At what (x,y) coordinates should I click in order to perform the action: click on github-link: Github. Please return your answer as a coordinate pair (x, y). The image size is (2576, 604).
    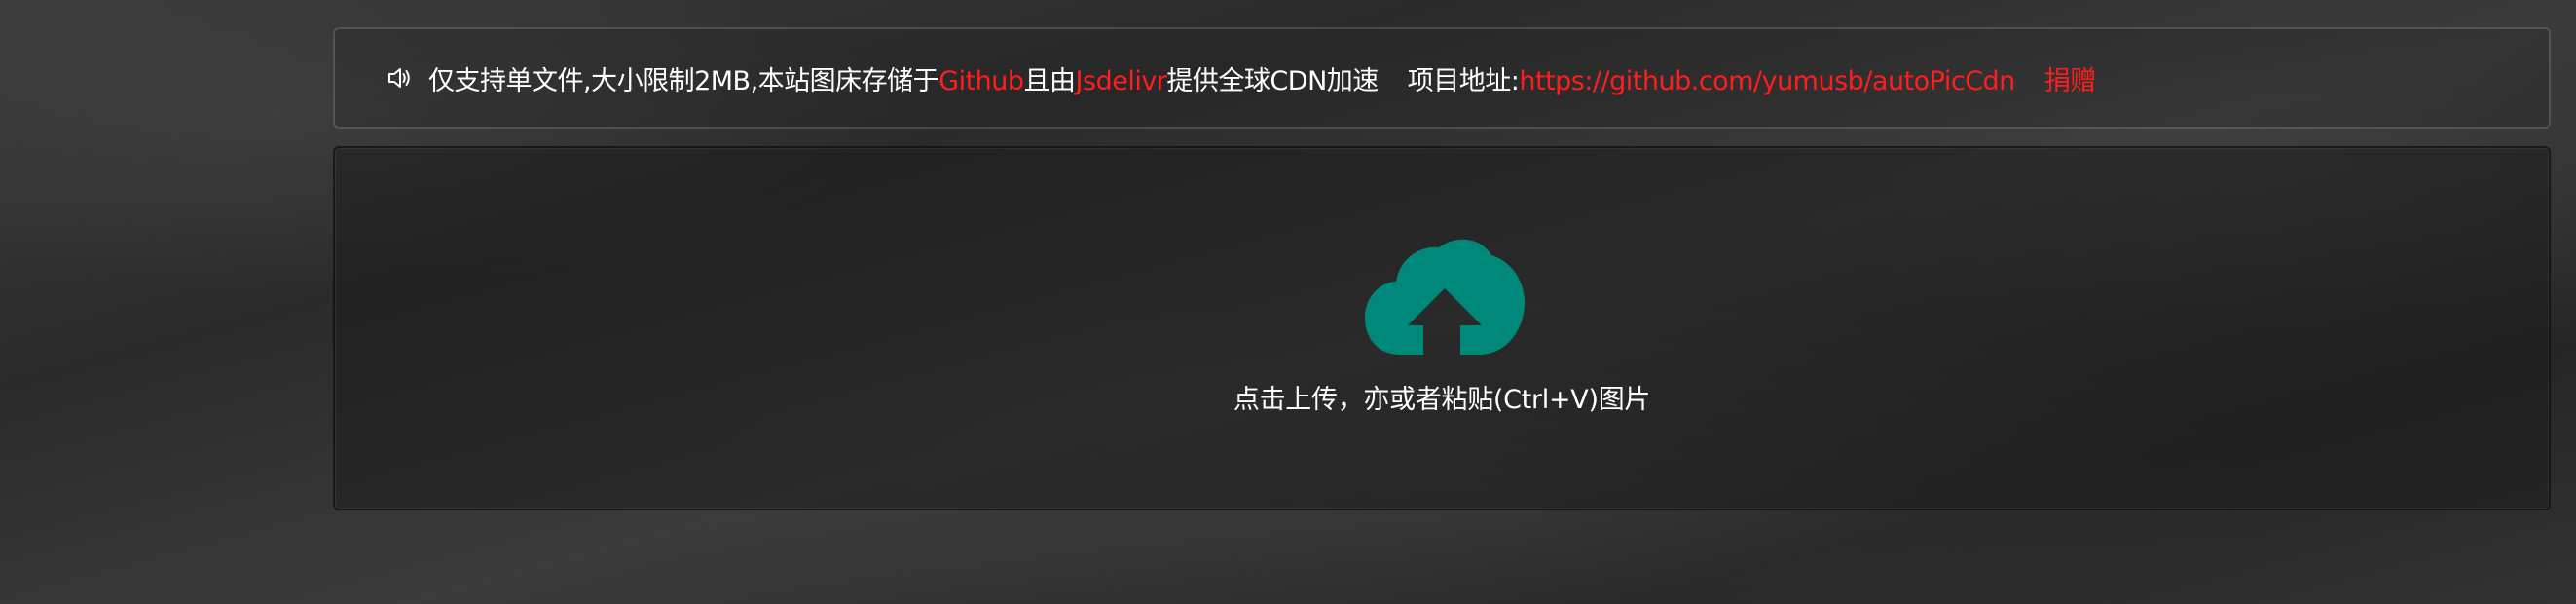
    Looking at the image, I should click on (981, 81).